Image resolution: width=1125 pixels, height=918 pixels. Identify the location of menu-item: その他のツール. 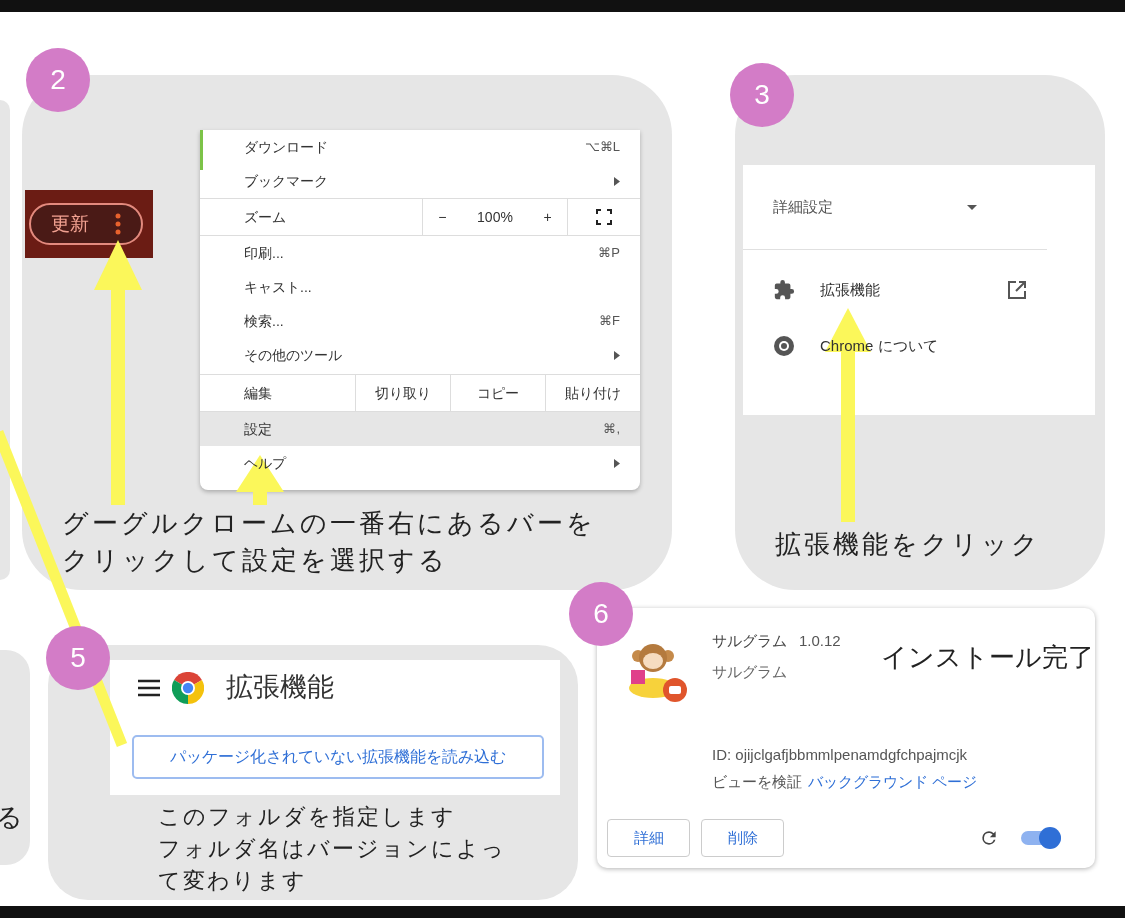
(420, 355).